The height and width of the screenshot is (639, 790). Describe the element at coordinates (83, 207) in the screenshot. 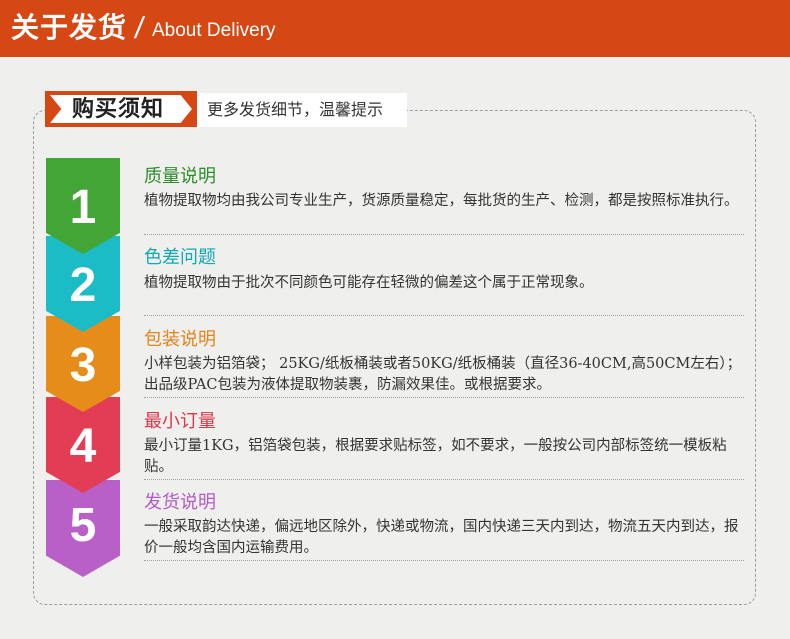

I see `step-number-1: 1` at that location.